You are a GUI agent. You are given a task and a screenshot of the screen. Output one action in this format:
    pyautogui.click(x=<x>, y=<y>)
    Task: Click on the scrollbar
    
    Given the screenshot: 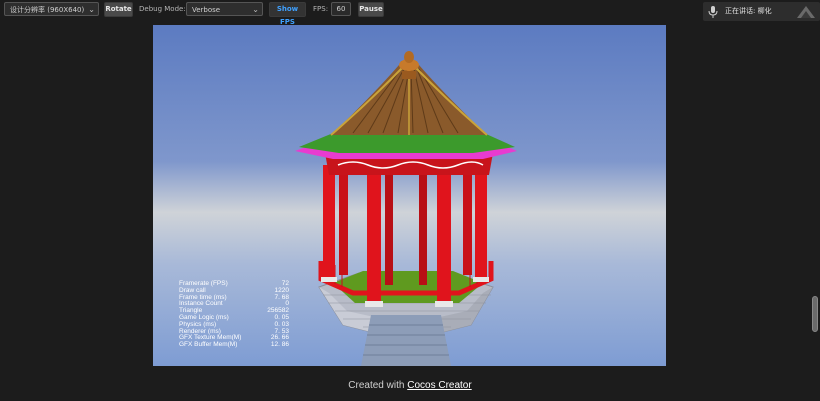 What is the action you would take?
    pyautogui.click(x=815, y=314)
    